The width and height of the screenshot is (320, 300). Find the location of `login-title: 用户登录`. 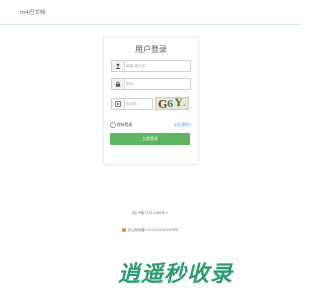

login-title: 用户登录 is located at coordinates (151, 49).